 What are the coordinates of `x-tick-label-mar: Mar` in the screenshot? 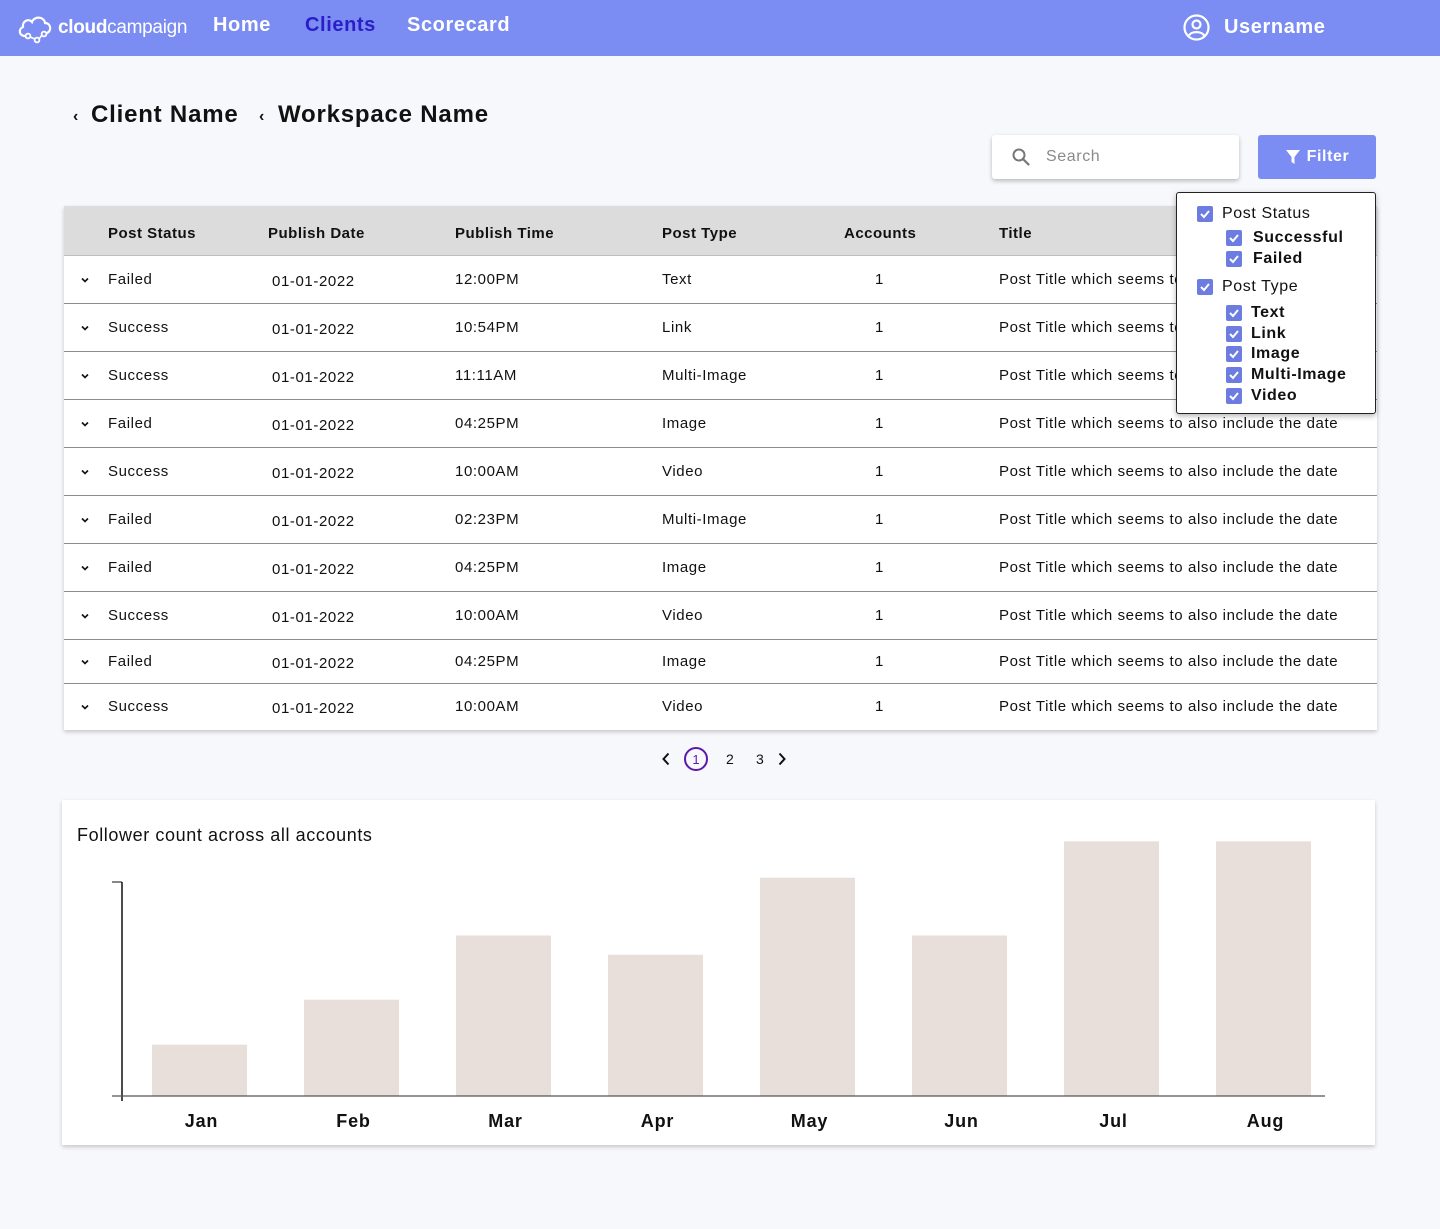 It's located at (505, 1121).